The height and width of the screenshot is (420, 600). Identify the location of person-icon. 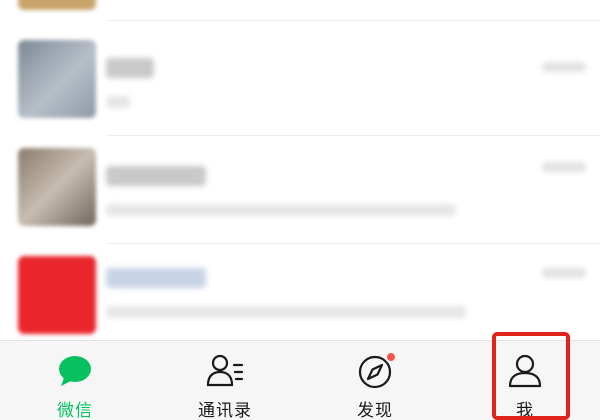
(525, 371).